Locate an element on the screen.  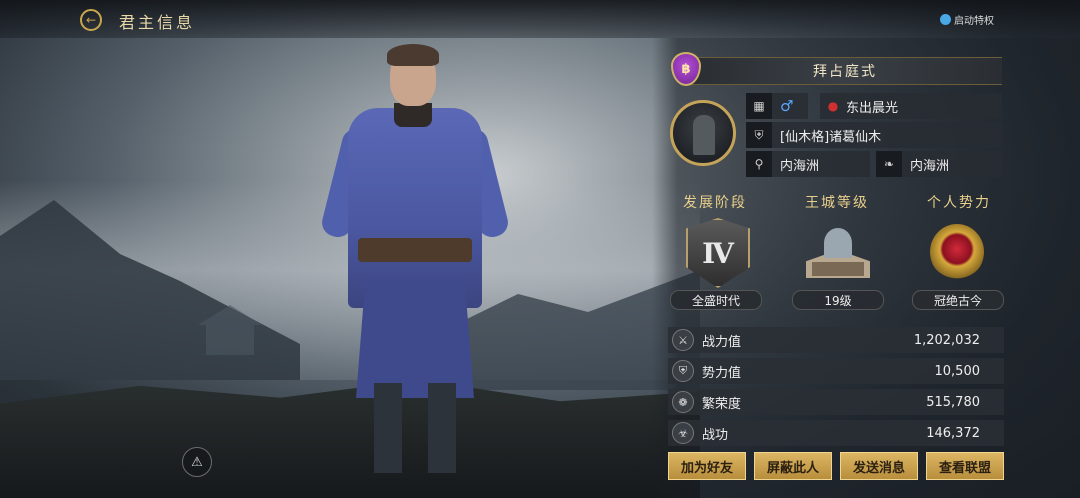
city-level-title: 王城等级 is located at coordinates (837, 203).